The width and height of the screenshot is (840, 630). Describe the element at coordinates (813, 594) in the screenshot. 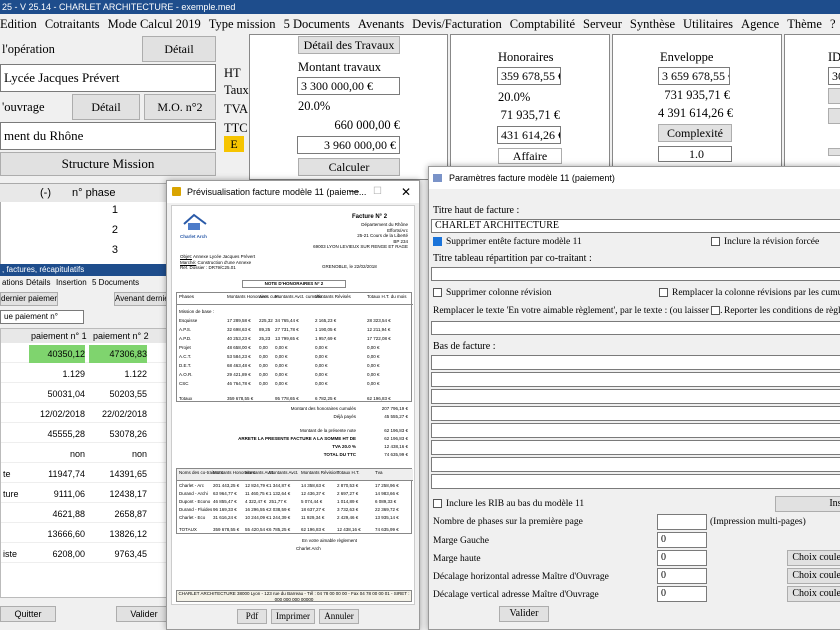

I see `choix-couleur-button-3: Choix couleu` at that location.